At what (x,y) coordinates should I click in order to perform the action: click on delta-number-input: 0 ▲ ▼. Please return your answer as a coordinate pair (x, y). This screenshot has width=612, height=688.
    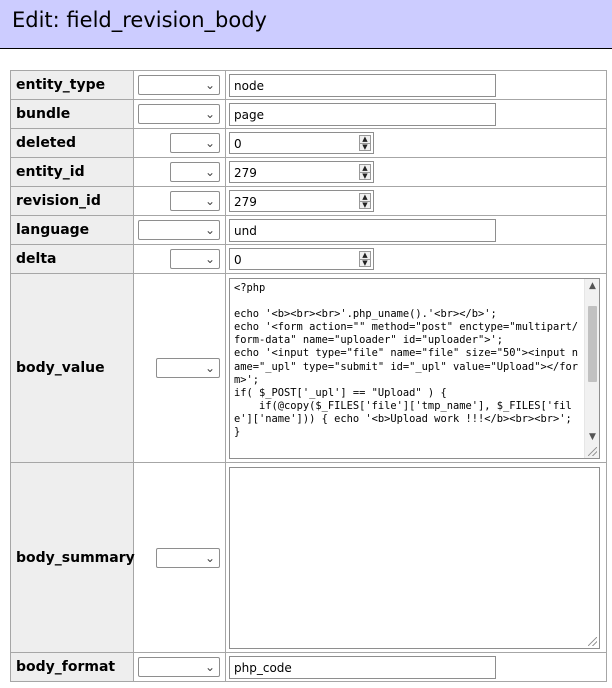
    Looking at the image, I should click on (301, 259).